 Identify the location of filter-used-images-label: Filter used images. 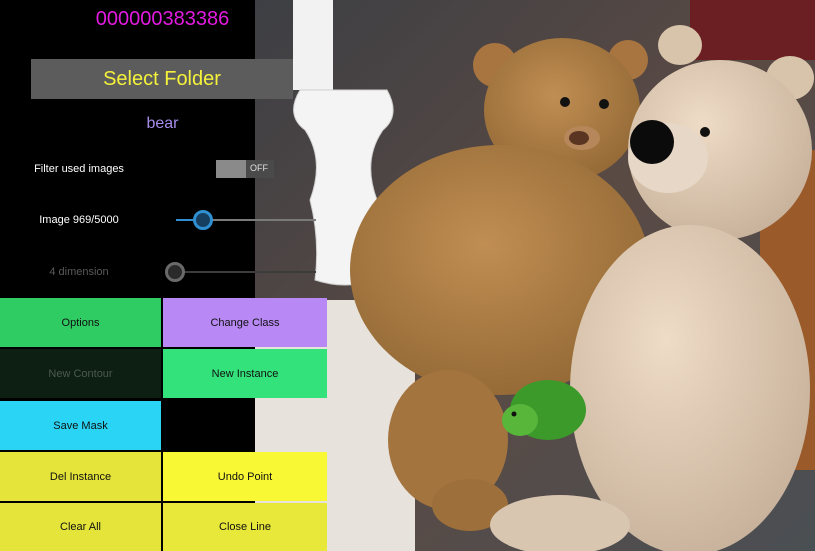
(79, 169).